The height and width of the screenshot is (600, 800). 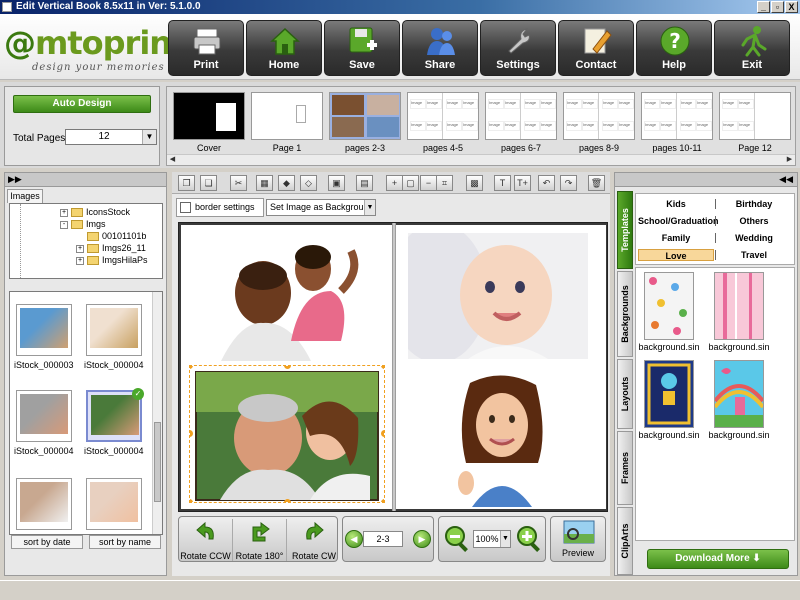 What do you see at coordinates (111, 236) in the screenshot?
I see `tree-node: 00101101b` at bounding box center [111, 236].